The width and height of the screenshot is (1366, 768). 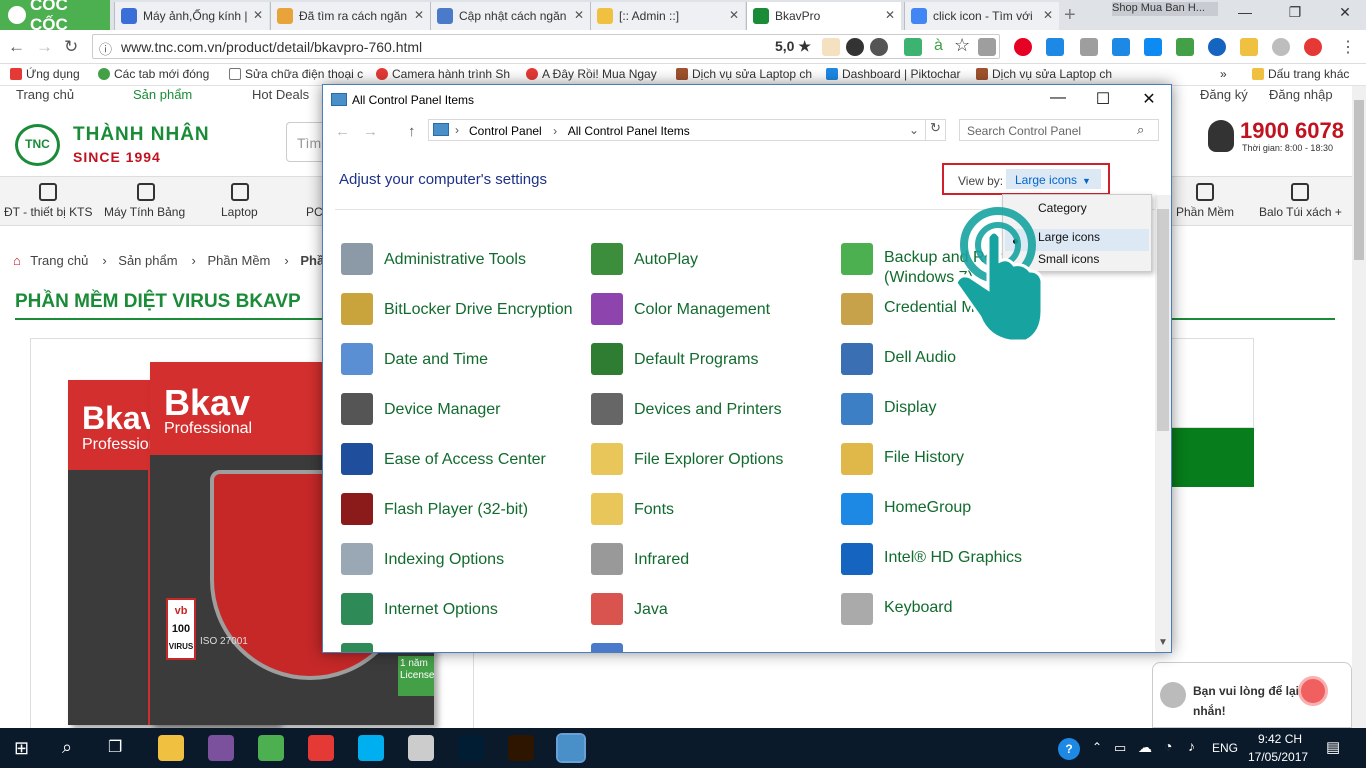 I want to click on cp-item: Keyboard, so click(x=937, y=609).